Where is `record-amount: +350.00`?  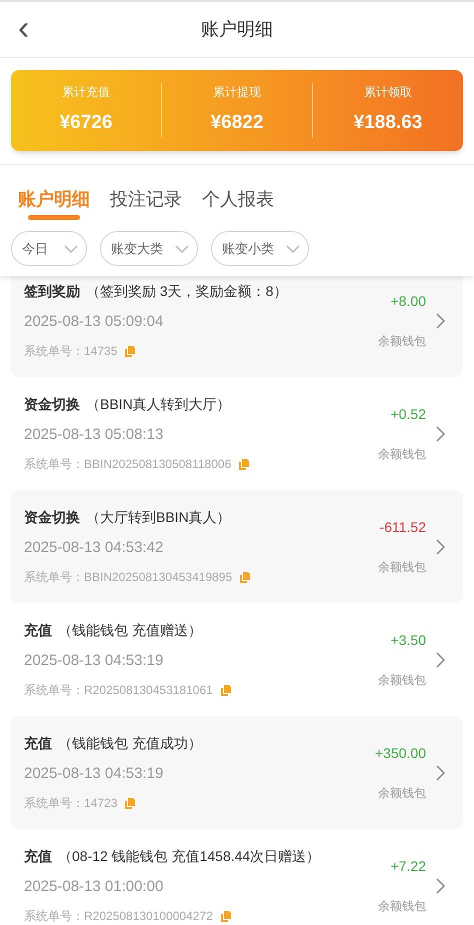
record-amount: +350.00 is located at coordinates (400, 753).